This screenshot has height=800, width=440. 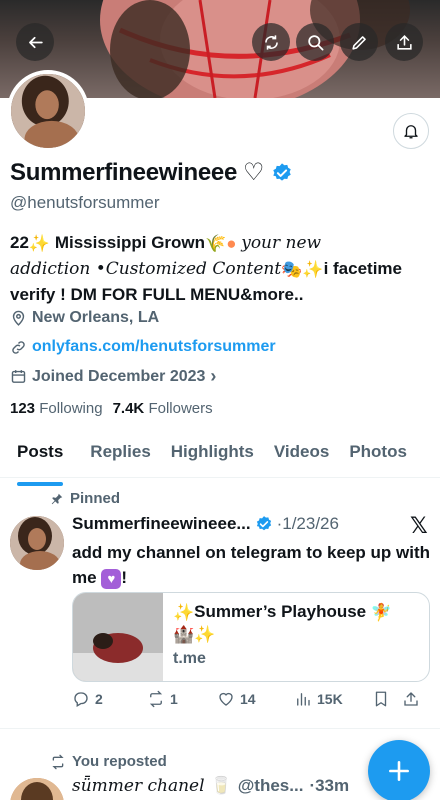 What do you see at coordinates (123, 172) in the screenshot?
I see `display-name: Summerfineewineee` at bounding box center [123, 172].